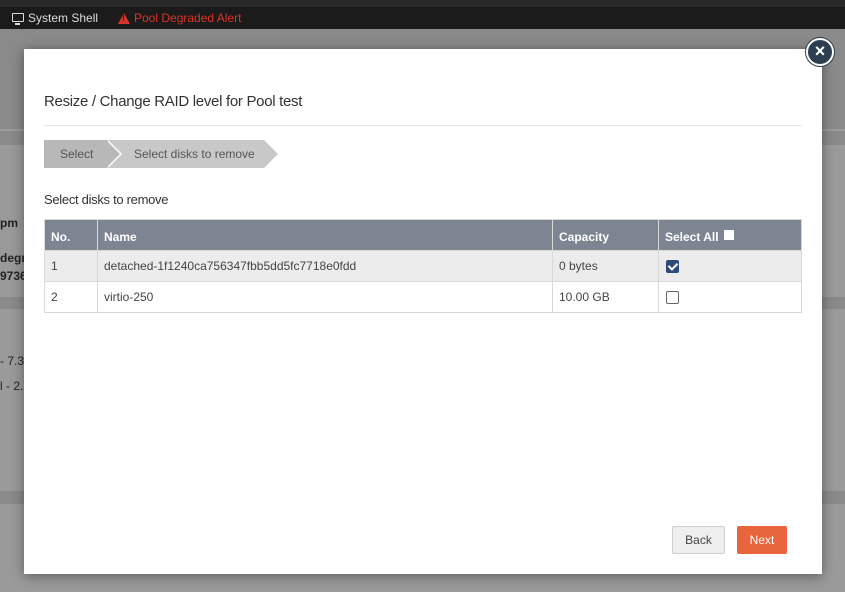 This screenshot has width=845, height=592. Describe the element at coordinates (13, 276) in the screenshot. I see `background-text: 9736` at that location.